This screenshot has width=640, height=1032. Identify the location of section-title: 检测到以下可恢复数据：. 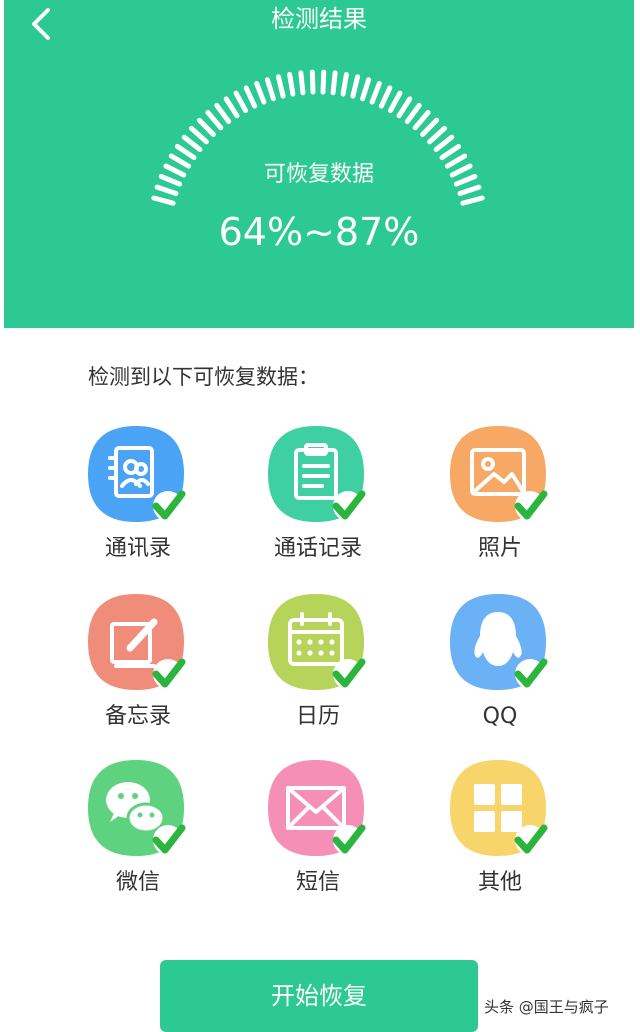
(203, 377).